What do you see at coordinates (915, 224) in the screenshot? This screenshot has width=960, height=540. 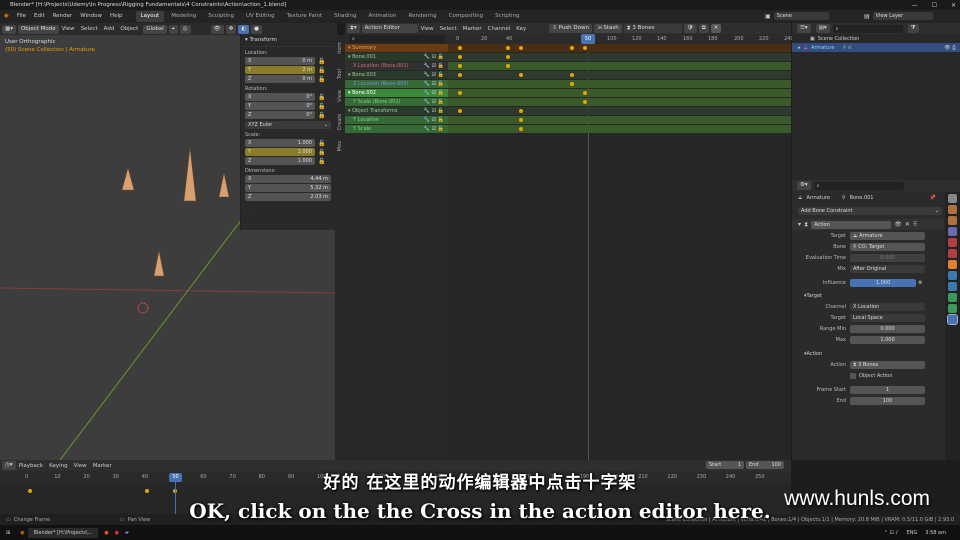 I see `drag-handle-icon: ⠿` at bounding box center [915, 224].